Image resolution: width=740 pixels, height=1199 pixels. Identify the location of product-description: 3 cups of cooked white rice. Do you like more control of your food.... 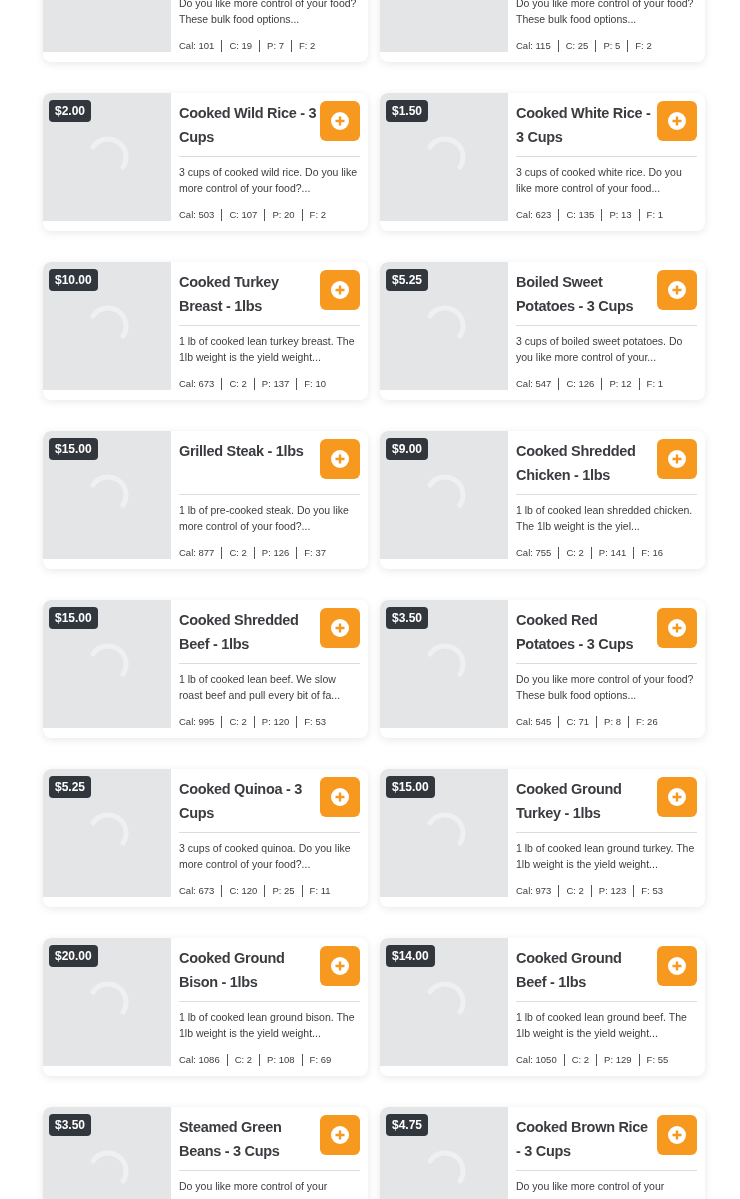
(599, 180).